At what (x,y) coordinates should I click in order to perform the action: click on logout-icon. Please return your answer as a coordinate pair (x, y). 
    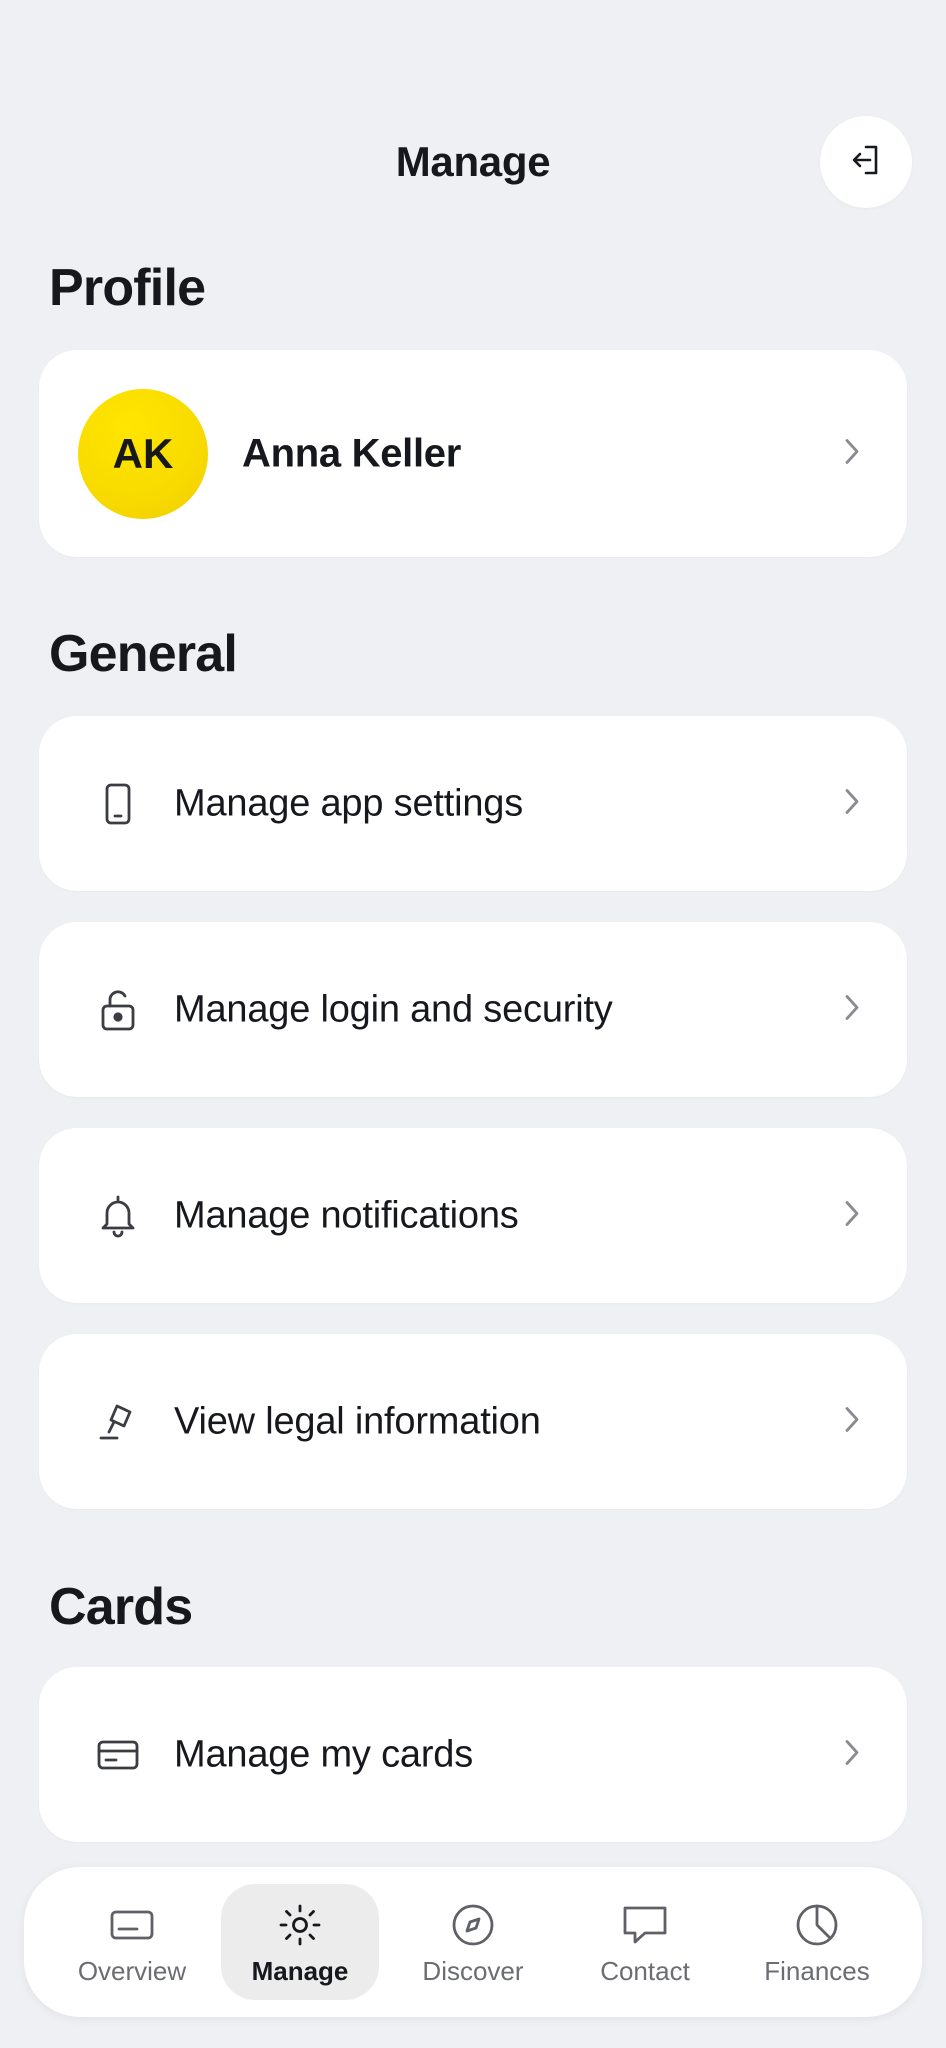
    Looking at the image, I should click on (866, 162).